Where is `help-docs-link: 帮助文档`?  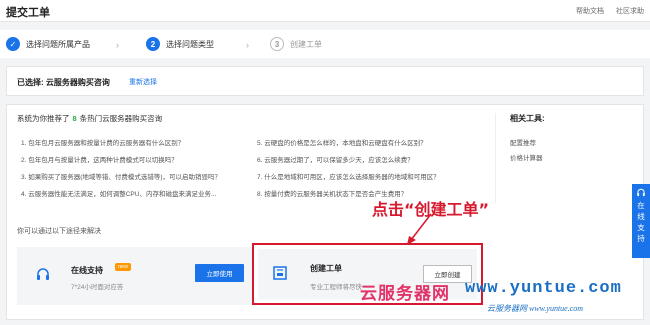 help-docs-link: 帮助文档 is located at coordinates (590, 11).